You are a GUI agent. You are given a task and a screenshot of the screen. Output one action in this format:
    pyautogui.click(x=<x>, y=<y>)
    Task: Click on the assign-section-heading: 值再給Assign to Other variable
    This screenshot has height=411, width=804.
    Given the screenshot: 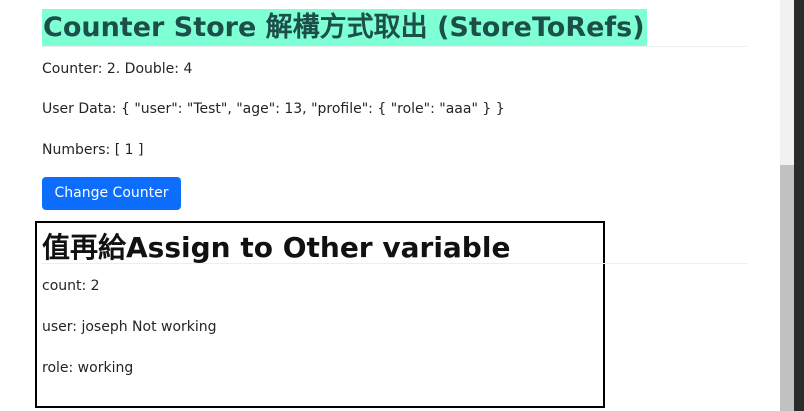 What is the action you would take?
    pyautogui.click(x=276, y=247)
    